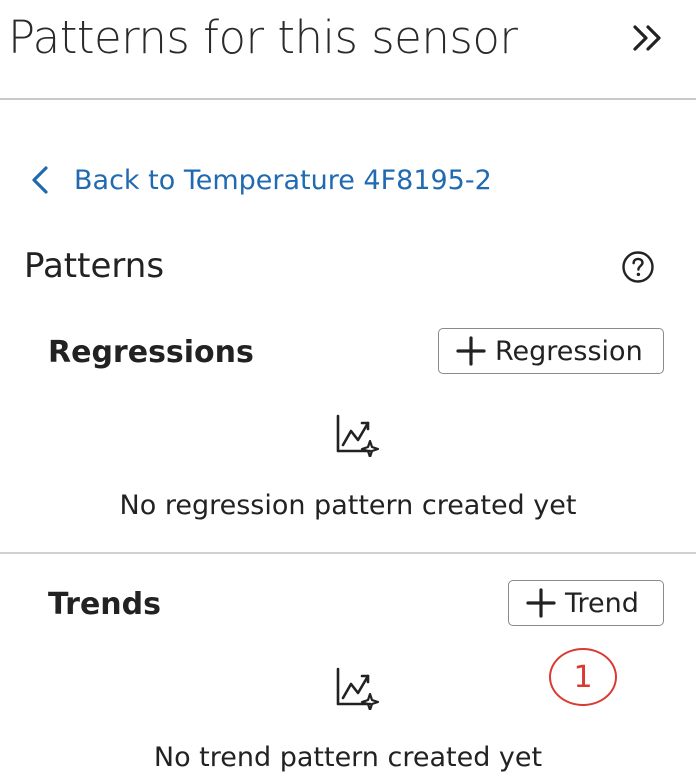 The width and height of the screenshot is (696, 782). I want to click on trends-heading: Trends, so click(104, 604).